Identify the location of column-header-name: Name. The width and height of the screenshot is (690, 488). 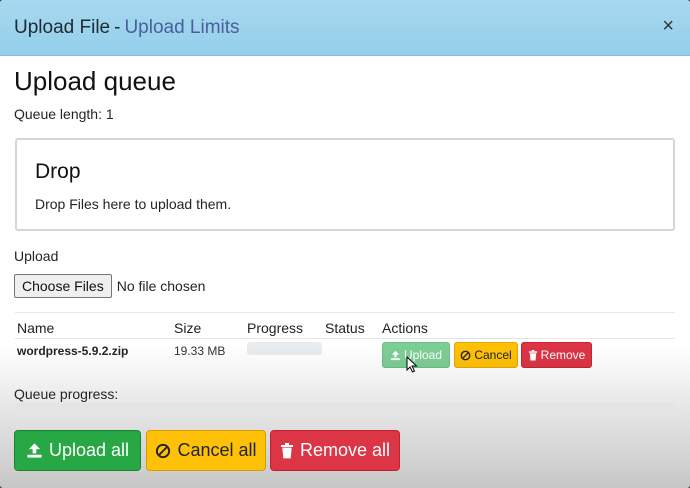
(36, 328).